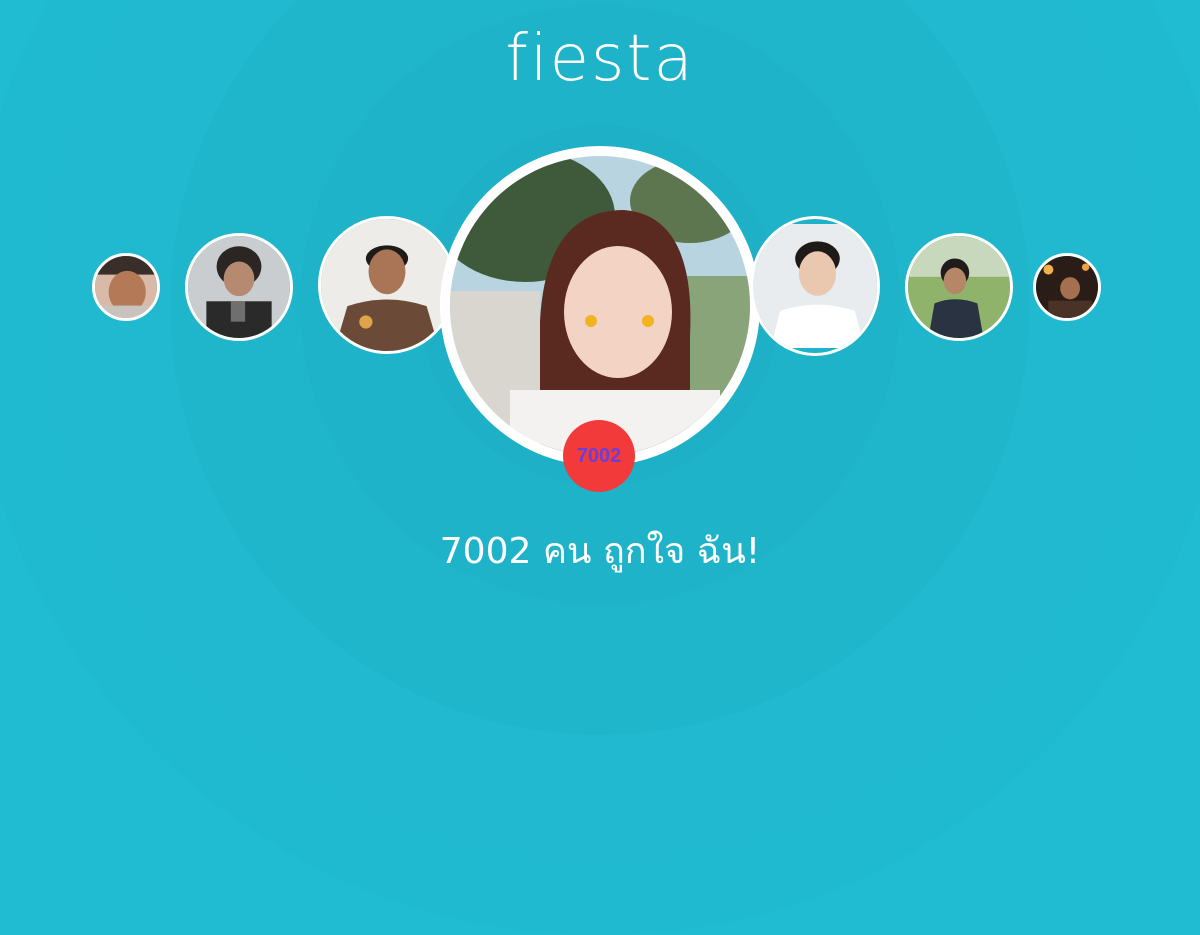 Image resolution: width=1200 pixels, height=935 pixels. Describe the element at coordinates (600, 59) in the screenshot. I see `fiesta-logo: fiesta` at that location.